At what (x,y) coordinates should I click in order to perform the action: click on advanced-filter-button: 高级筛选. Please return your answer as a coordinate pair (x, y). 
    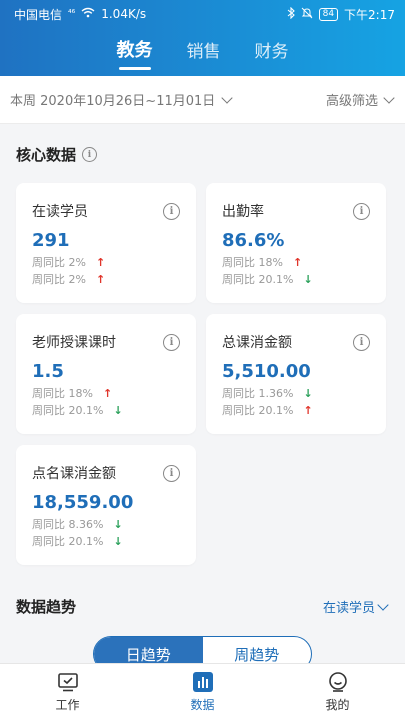
    Looking at the image, I should click on (360, 99).